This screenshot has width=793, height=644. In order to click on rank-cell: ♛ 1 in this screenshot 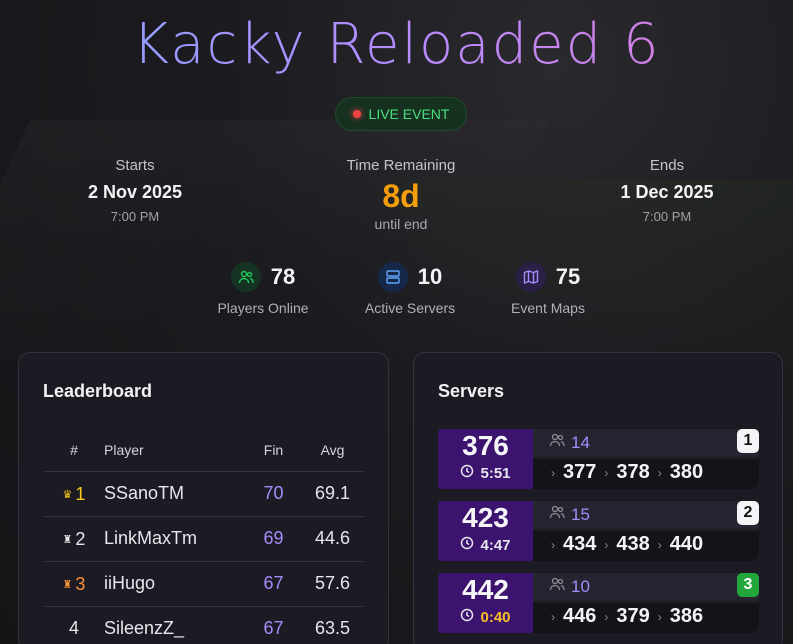, I will do `click(74, 493)`.